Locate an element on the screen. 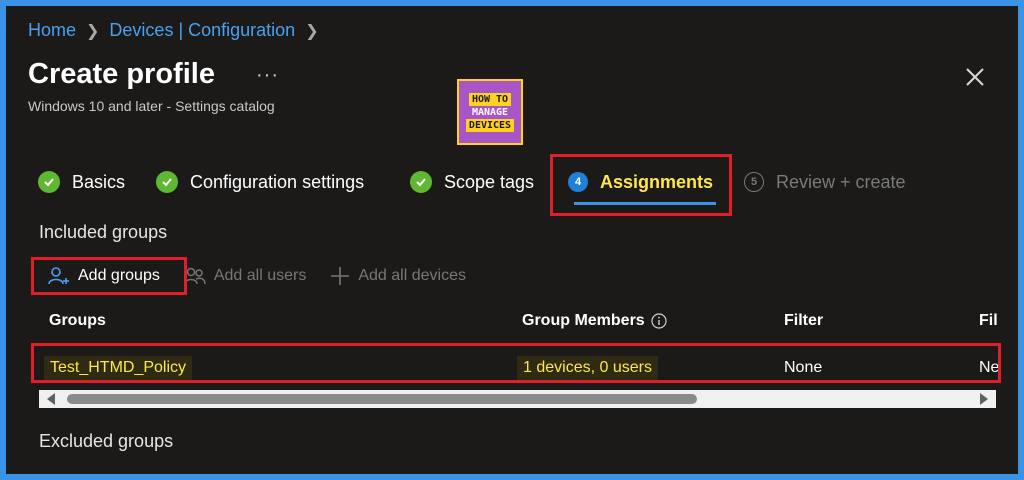  step-review-create: 5 Review + create is located at coordinates (825, 182).